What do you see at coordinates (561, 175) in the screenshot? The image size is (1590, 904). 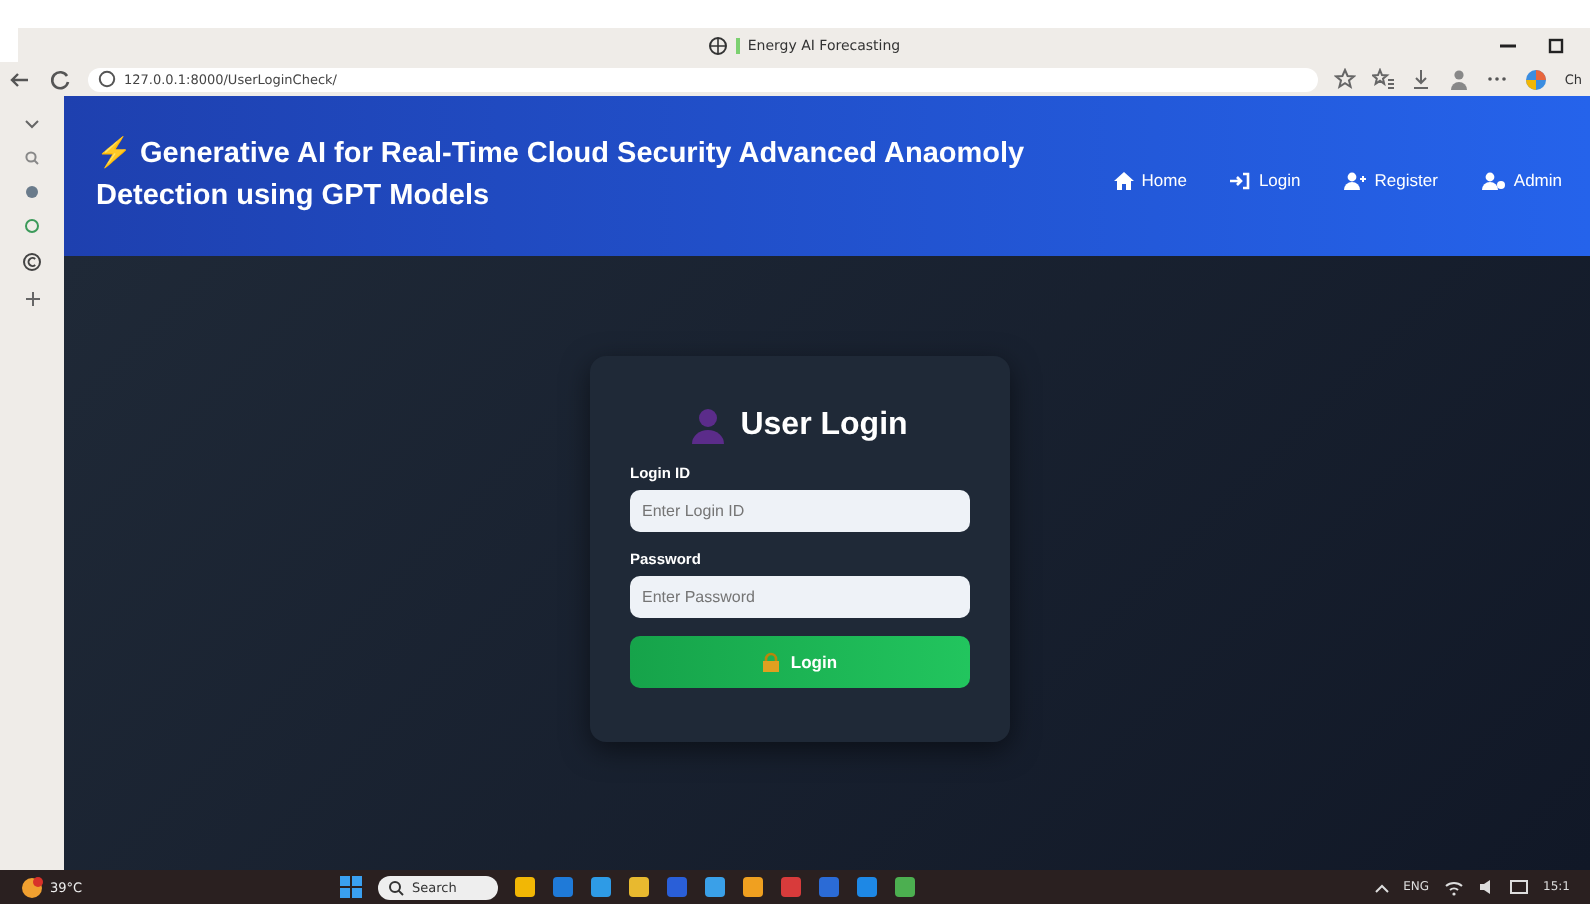 I see `site-title: ⚡ Generative AI for Real-Time Cloud Security Advanced Anaomoly Detection using GPT Models` at bounding box center [561, 175].